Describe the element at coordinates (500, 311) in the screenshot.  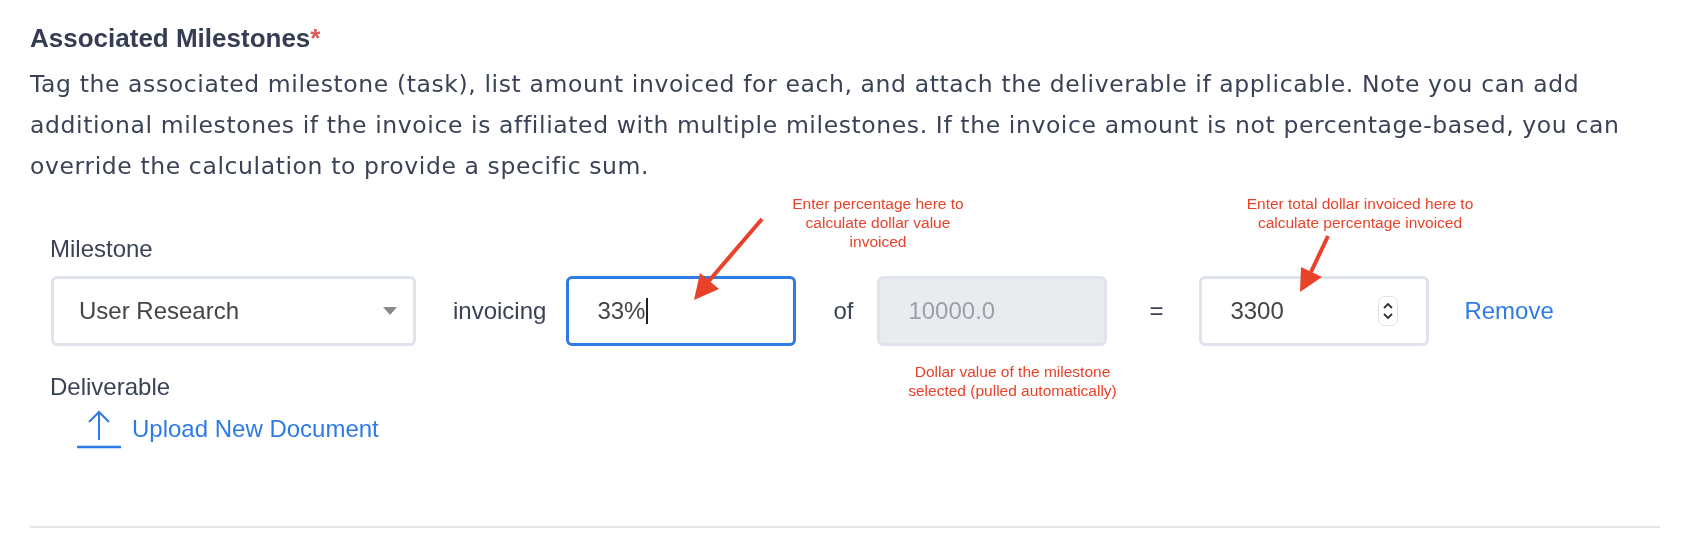
I see `invoicing-label: invoicing` at that location.